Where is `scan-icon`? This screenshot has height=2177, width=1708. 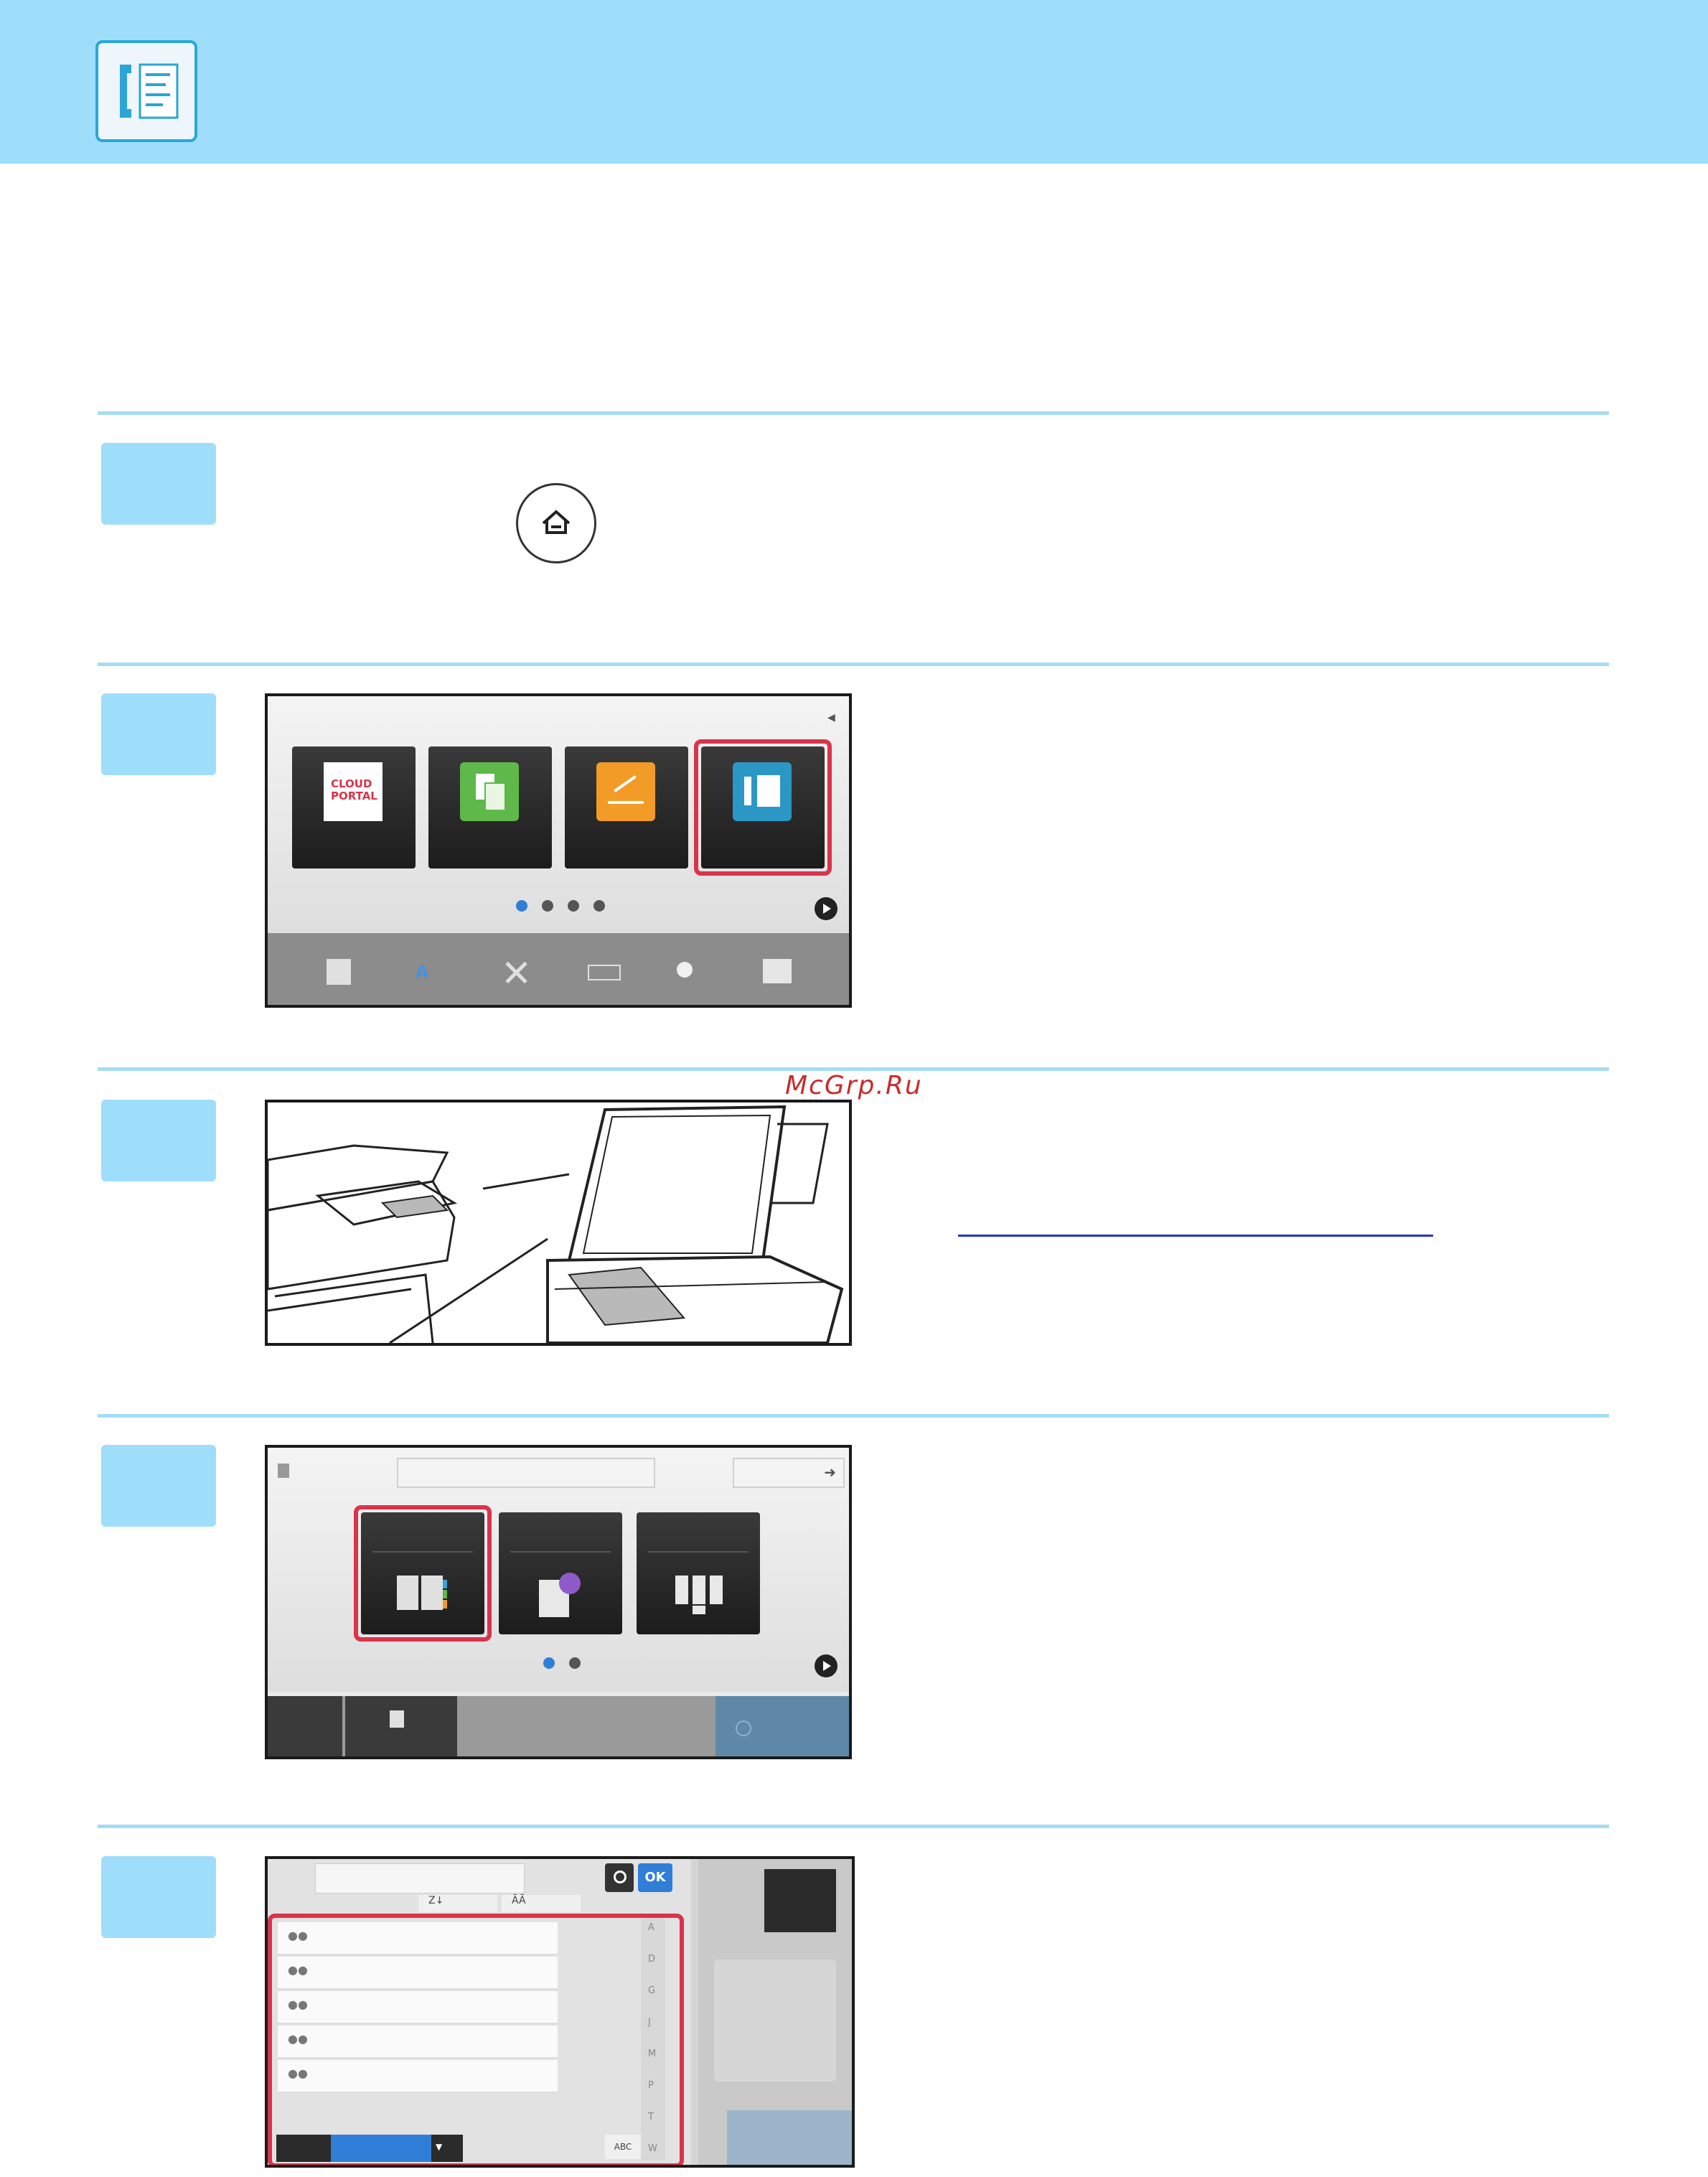 scan-icon is located at coordinates (625, 791).